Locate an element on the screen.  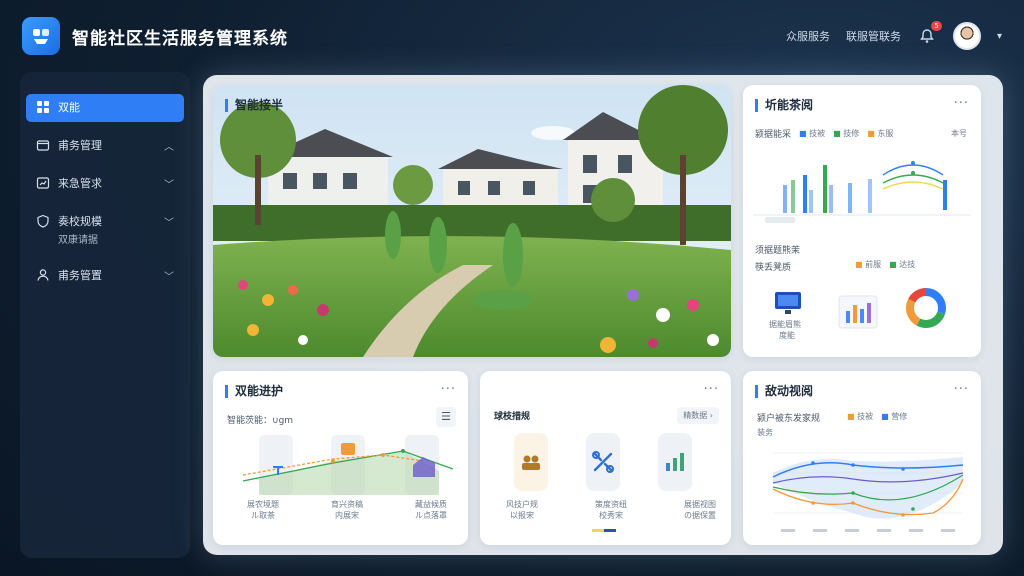
user-icon is located at coordinates (43, 275).